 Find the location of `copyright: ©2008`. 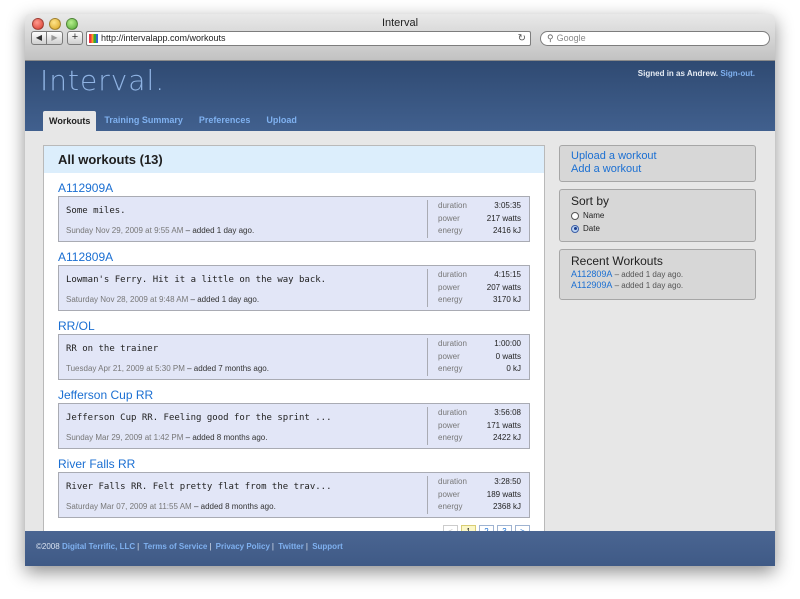

copyright: ©2008 is located at coordinates (48, 546).